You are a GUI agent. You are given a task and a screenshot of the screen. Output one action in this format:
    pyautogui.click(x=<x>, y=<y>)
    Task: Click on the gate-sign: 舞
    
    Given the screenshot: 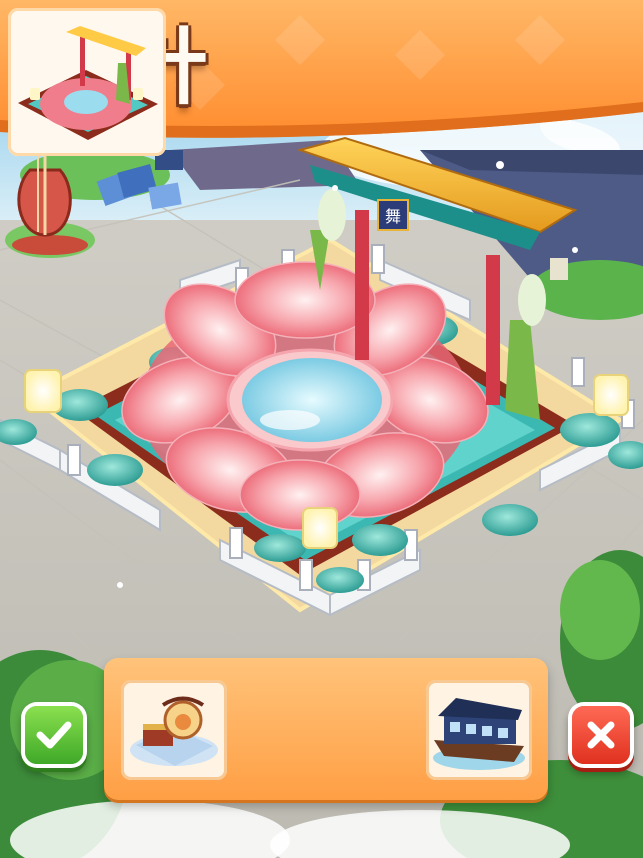 What is the action you would take?
    pyautogui.click(x=393, y=216)
    